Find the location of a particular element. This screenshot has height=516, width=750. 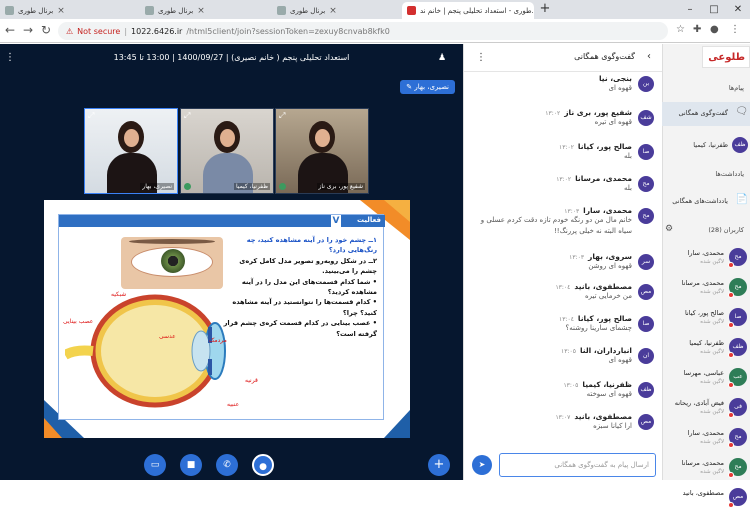

sender-name: شفیع پور، بری ناز is located at coordinates (598, 112).